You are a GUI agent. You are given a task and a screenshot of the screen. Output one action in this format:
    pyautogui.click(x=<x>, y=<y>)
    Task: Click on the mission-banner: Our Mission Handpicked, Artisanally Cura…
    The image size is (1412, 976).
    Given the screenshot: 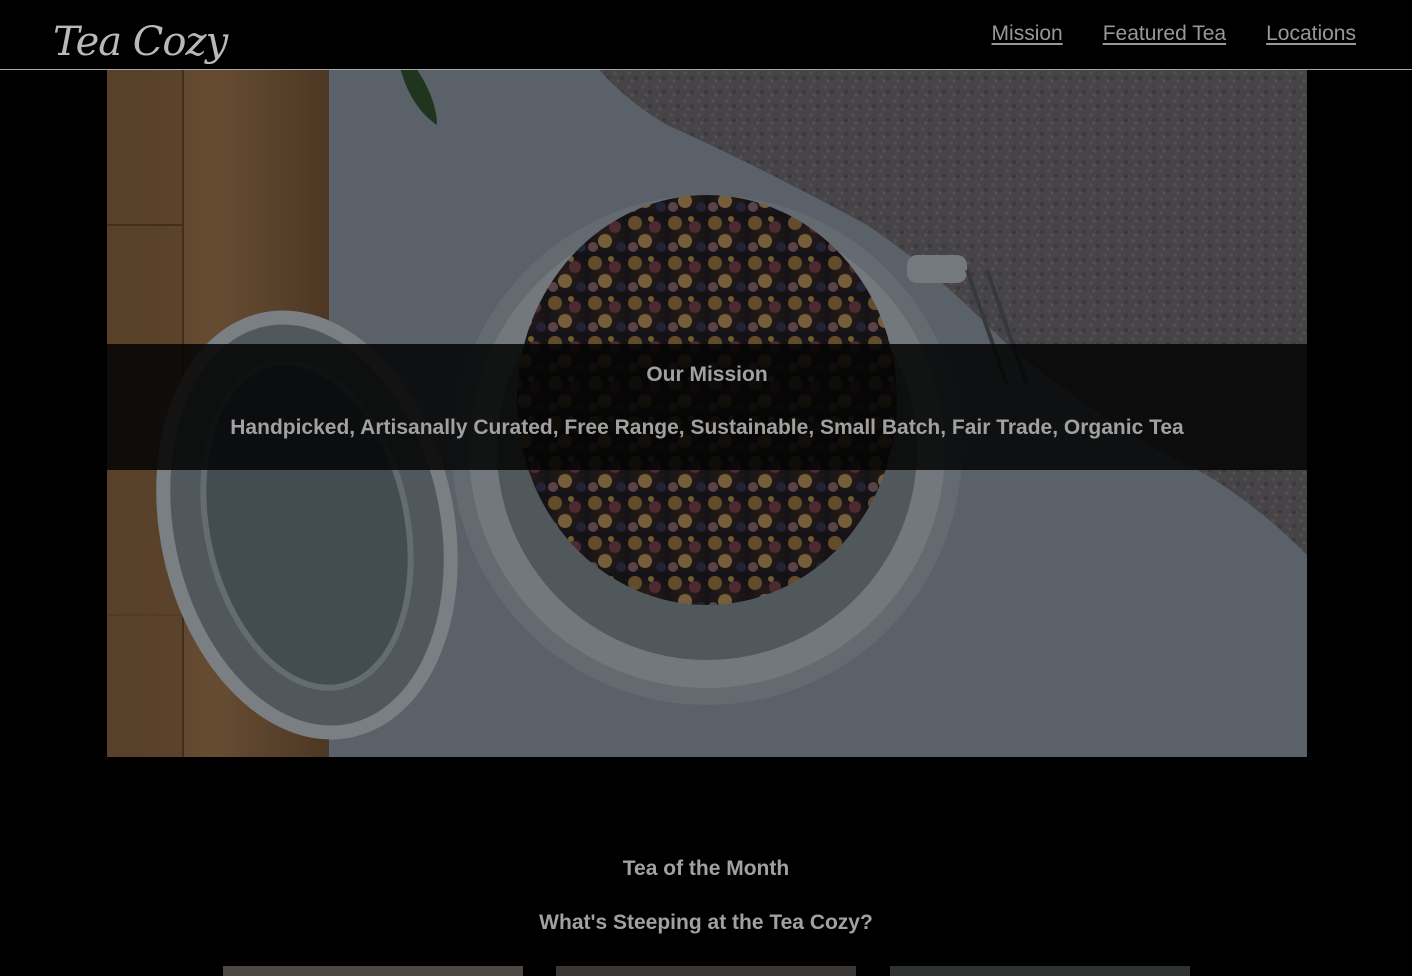 What is the action you would take?
    pyautogui.click(x=707, y=407)
    